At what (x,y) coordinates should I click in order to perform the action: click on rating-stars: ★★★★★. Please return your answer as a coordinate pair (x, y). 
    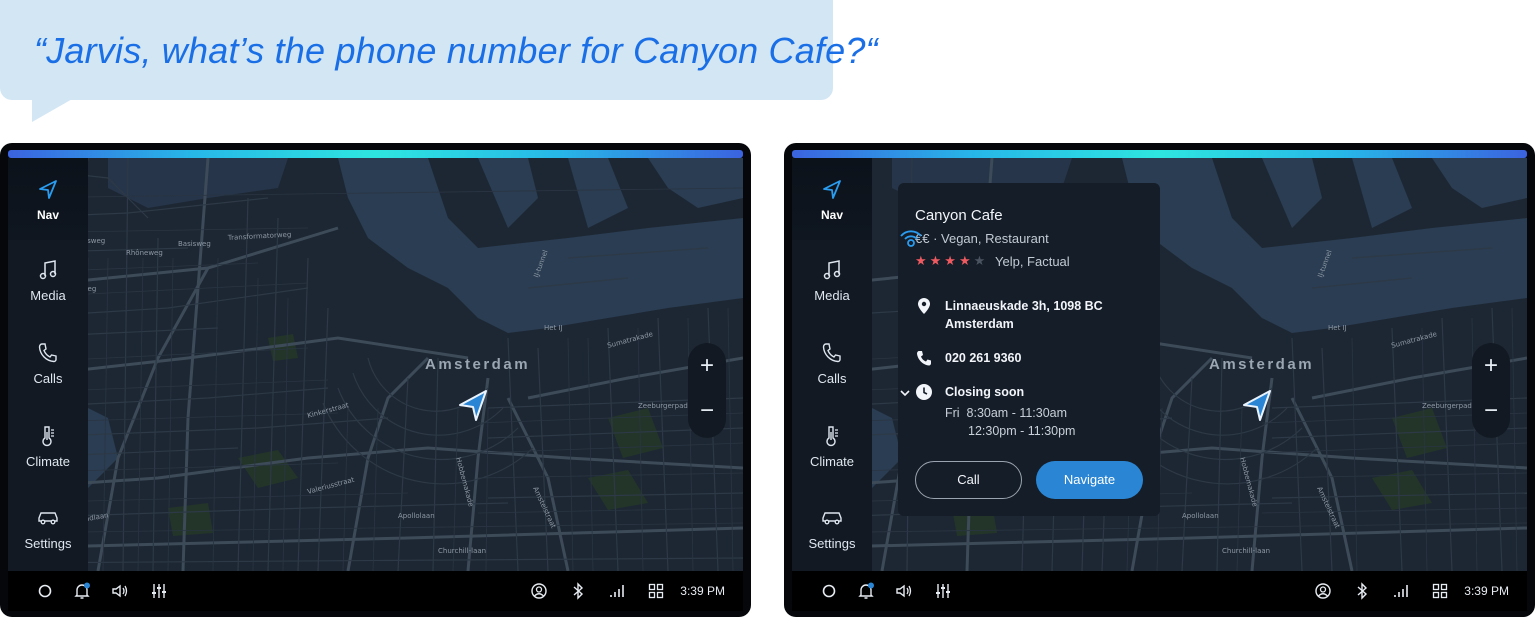
    Looking at the image, I should click on (952, 260).